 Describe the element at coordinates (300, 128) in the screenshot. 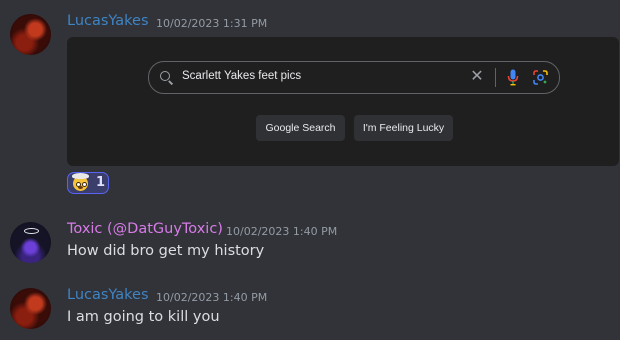

I see `google-search-button: Google Search` at that location.